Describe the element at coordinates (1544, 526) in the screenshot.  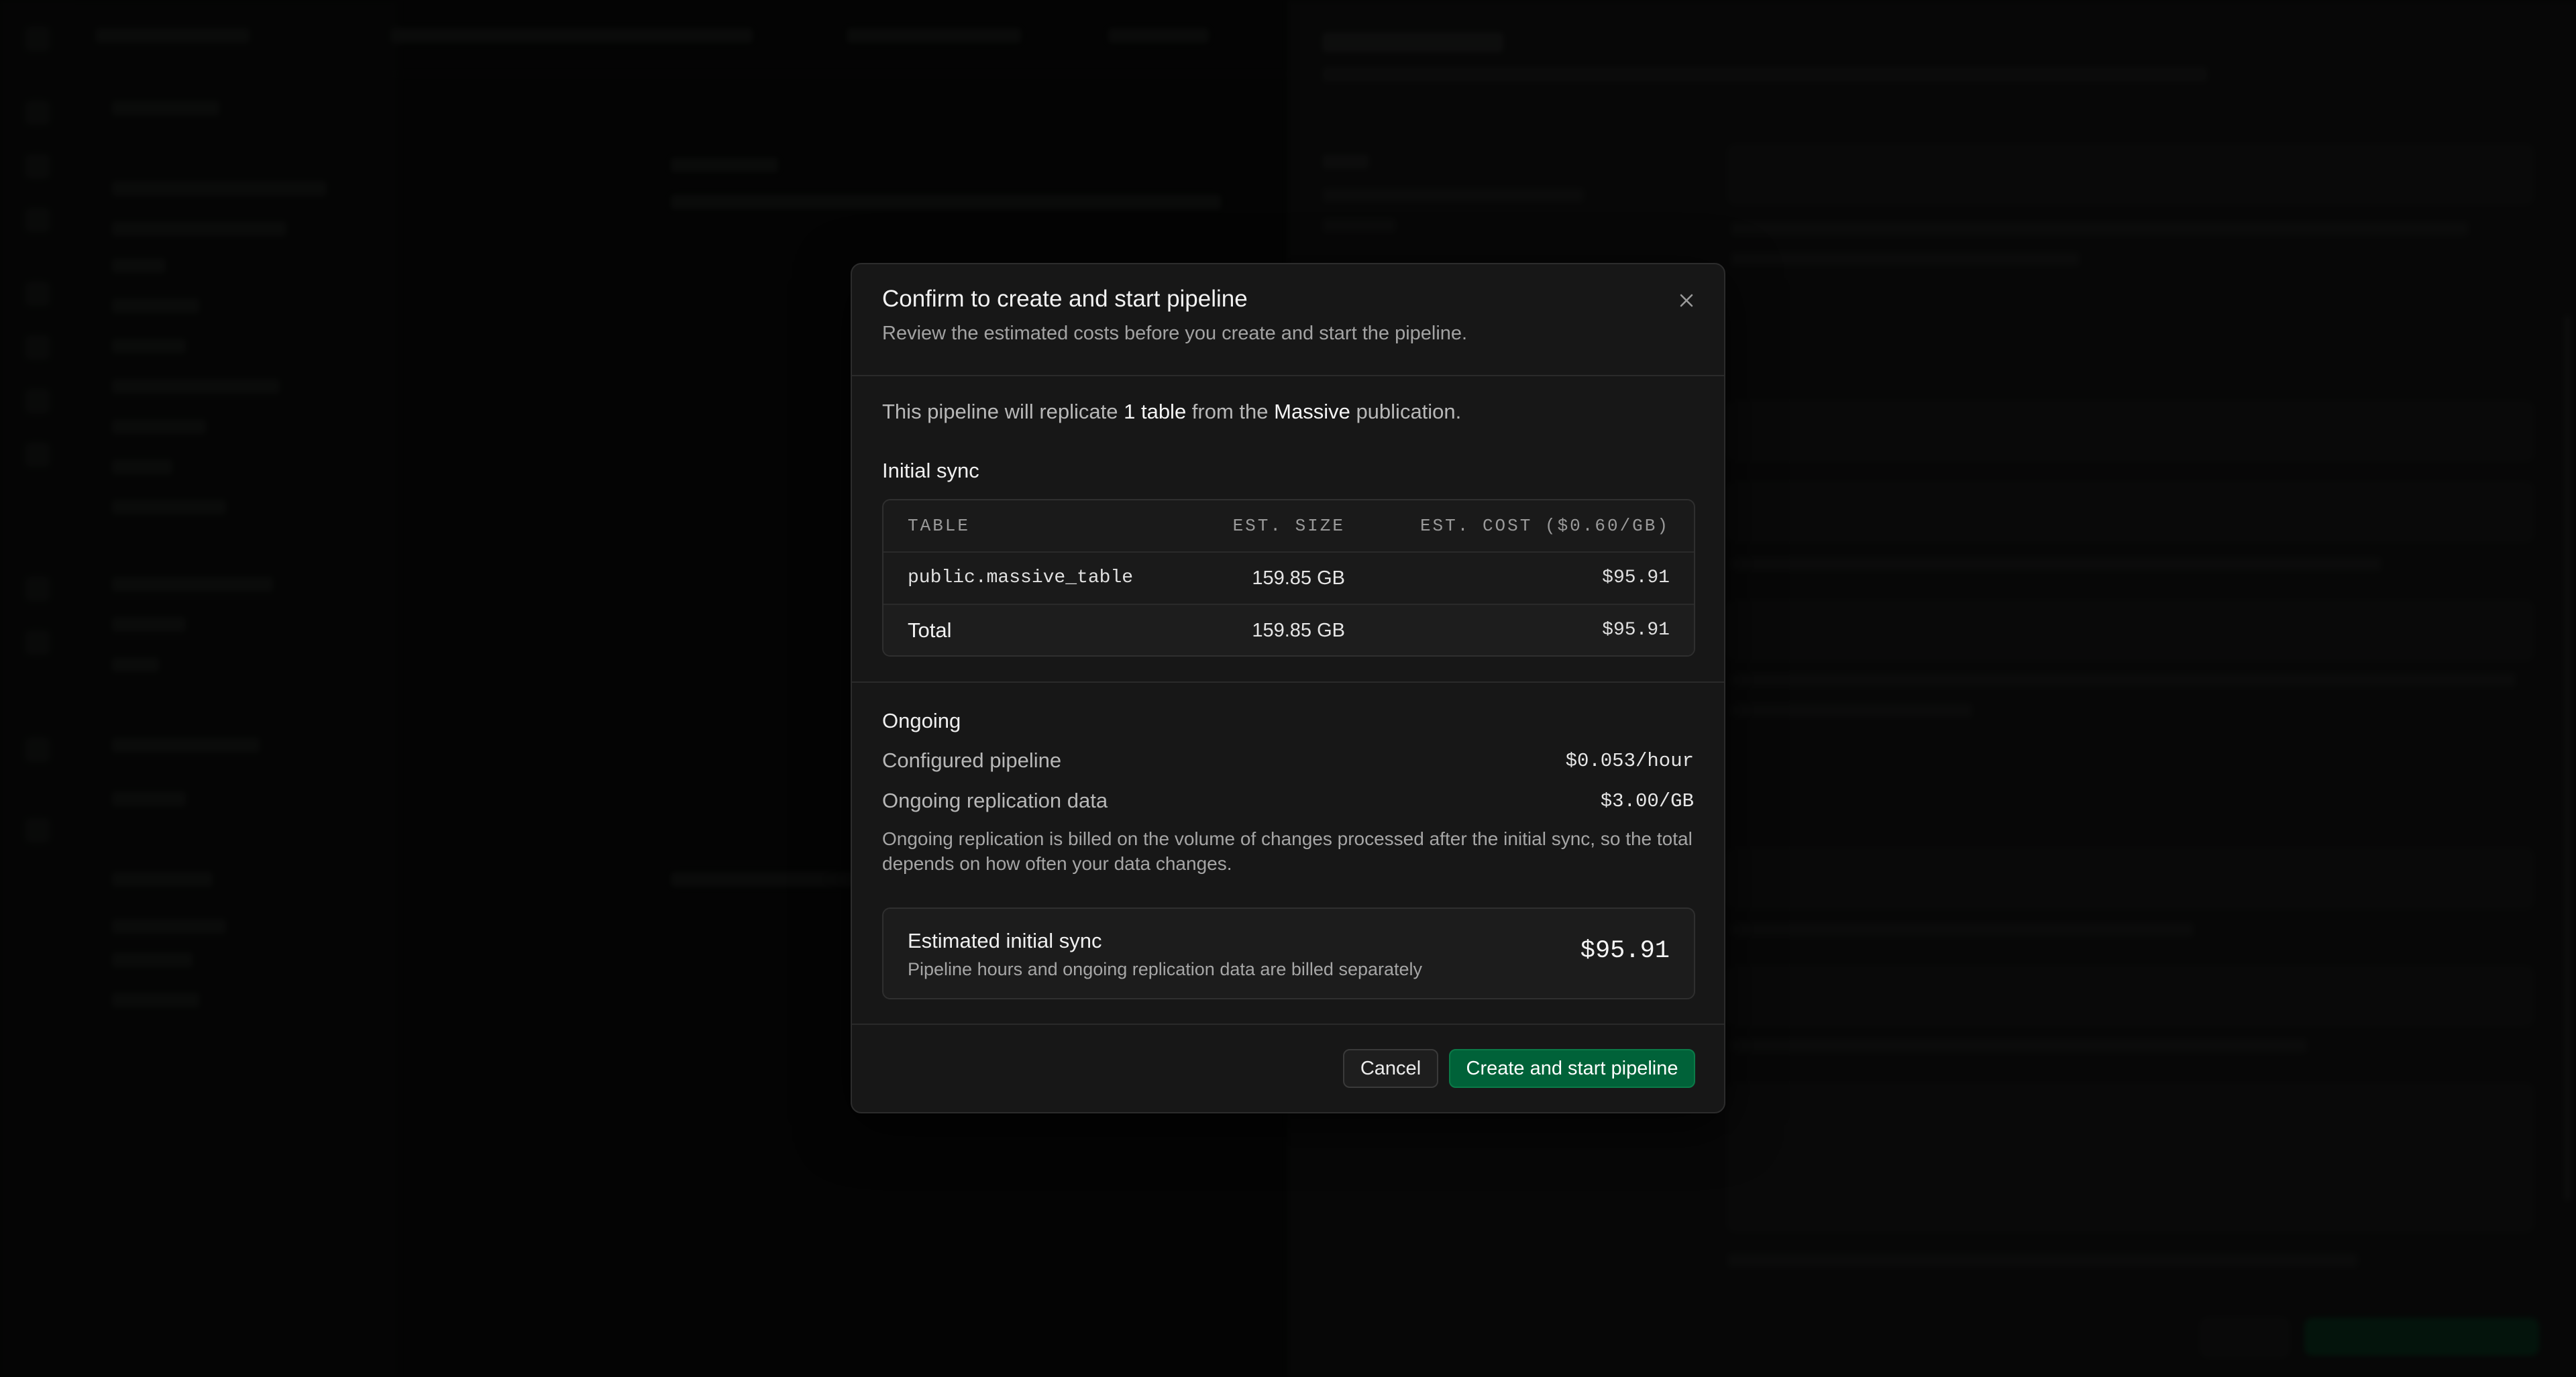
I see `column-header-cost: EST. COST ($0.60/GB)` at that location.